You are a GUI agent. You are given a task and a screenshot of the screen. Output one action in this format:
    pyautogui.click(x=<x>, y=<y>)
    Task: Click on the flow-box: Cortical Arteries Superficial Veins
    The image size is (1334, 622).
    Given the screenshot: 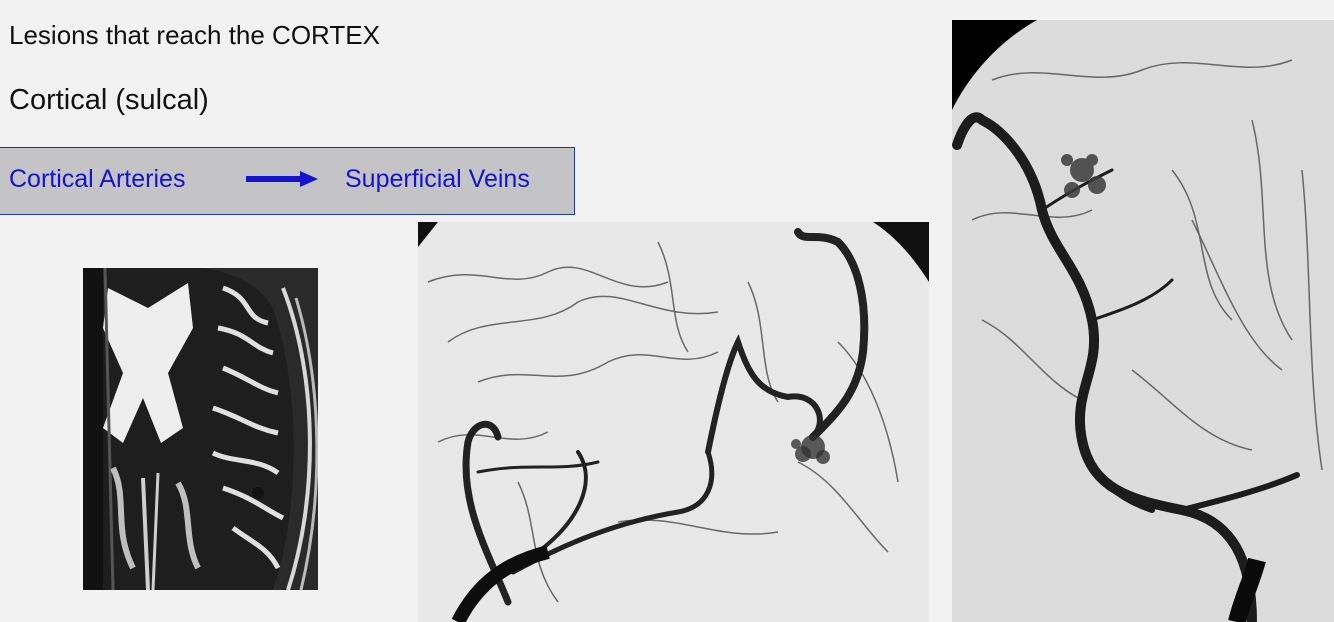 What is the action you would take?
    pyautogui.click(x=287, y=181)
    